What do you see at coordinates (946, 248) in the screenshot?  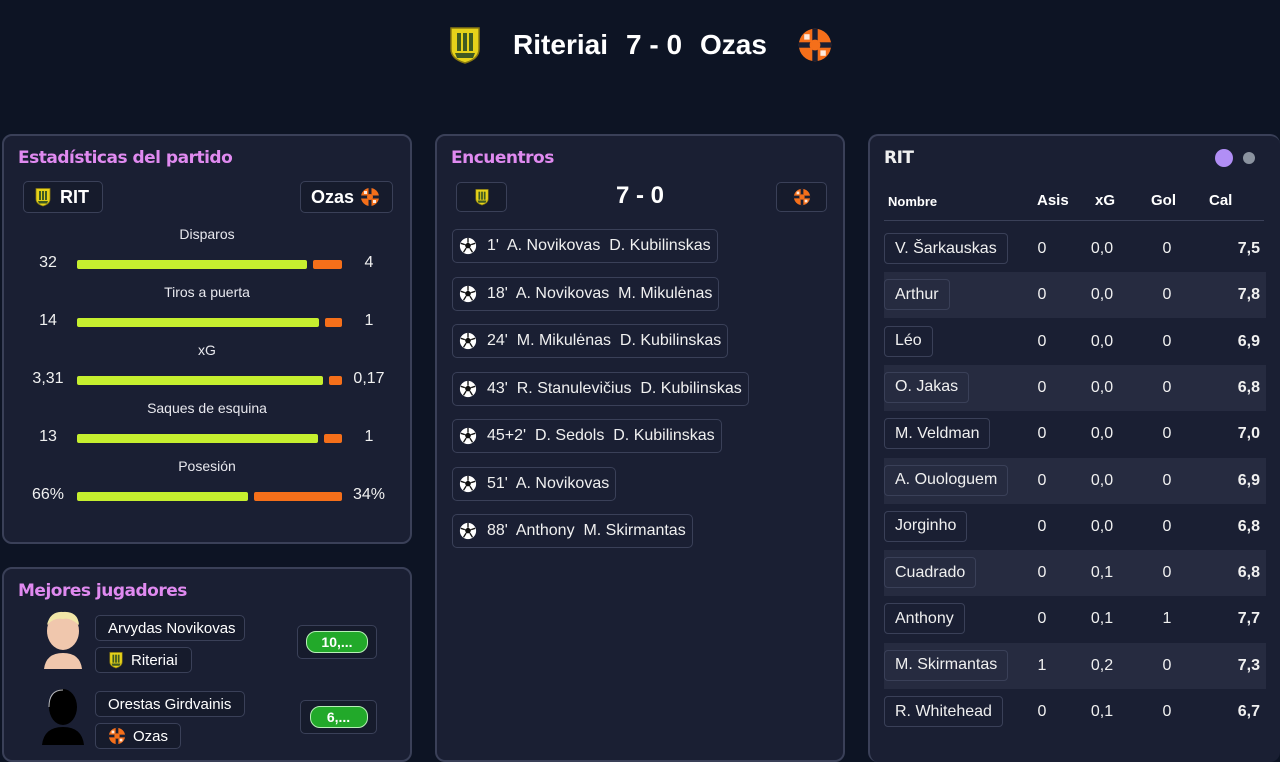 I see `player-name: V. Šarkauskas` at bounding box center [946, 248].